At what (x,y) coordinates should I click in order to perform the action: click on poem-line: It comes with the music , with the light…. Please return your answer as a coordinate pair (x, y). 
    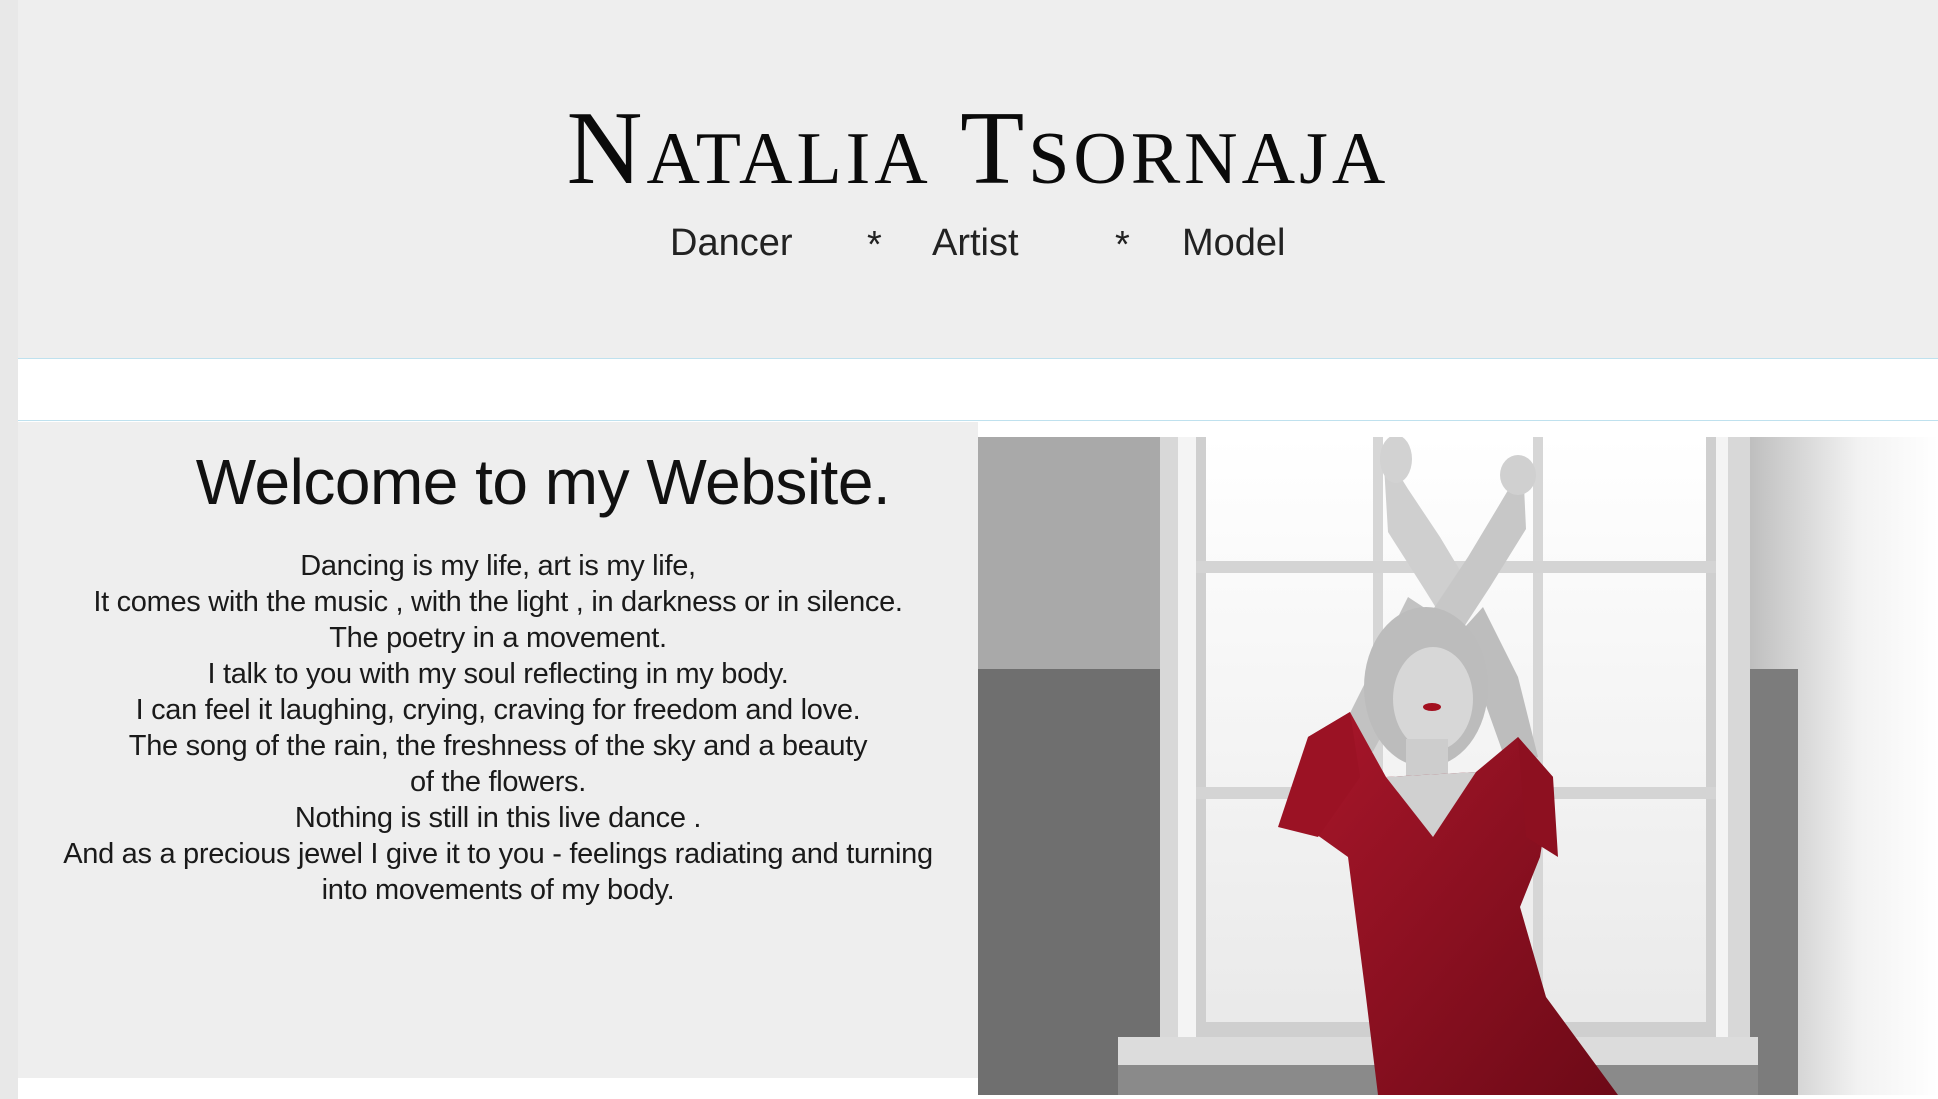
    Looking at the image, I should click on (498, 602).